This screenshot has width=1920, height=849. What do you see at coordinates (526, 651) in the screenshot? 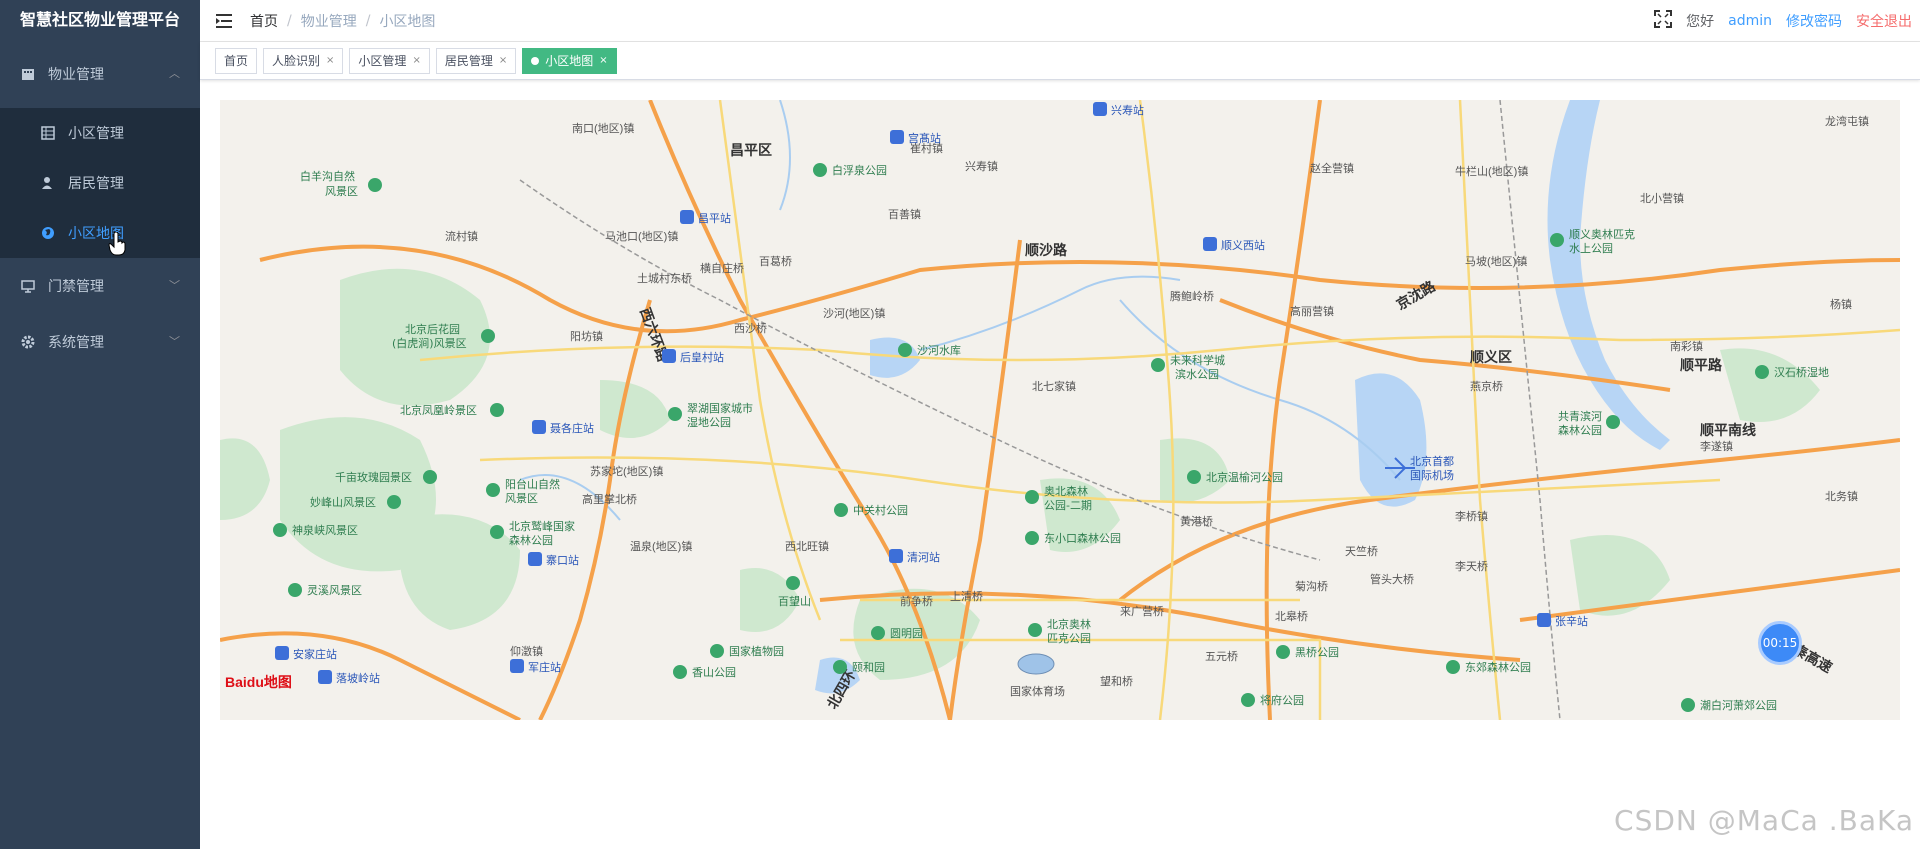
I see `svg-text: 仰澂镇` at bounding box center [526, 651].